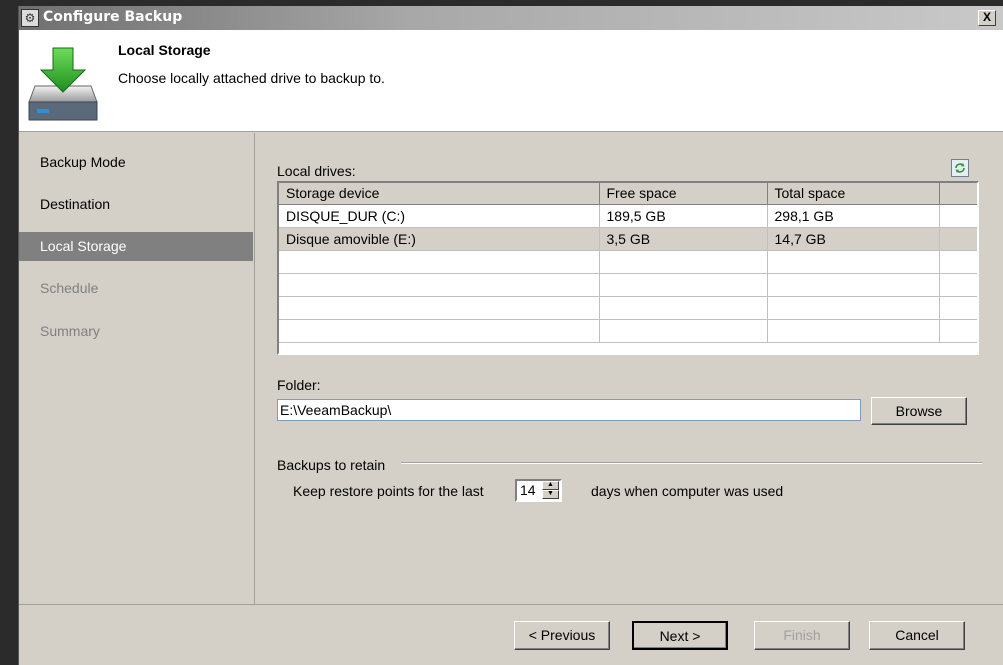  I want to click on stepper-value: 14, so click(528, 490).